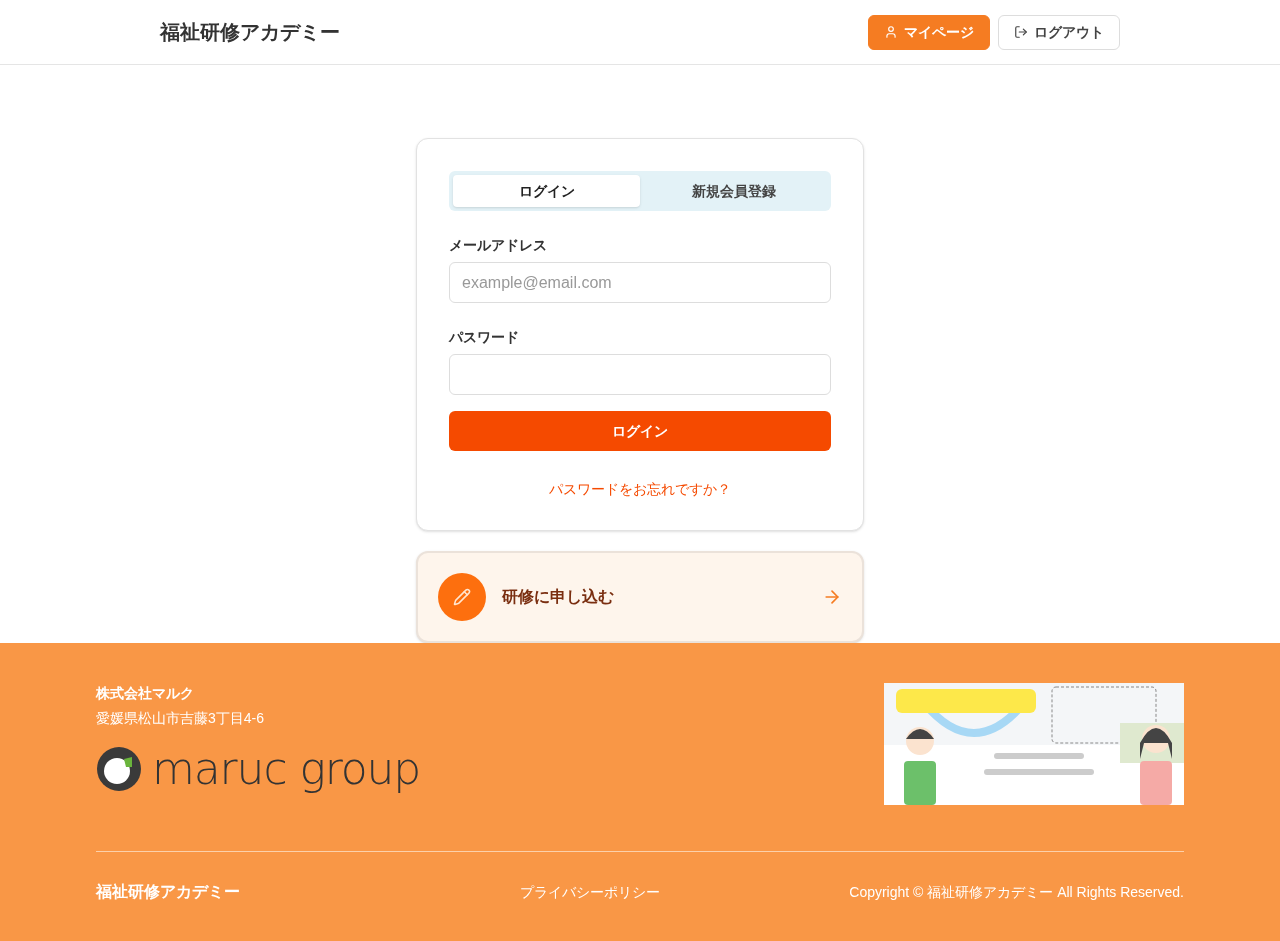 This screenshot has height=941, width=1280. Describe the element at coordinates (1059, 32) in the screenshot. I see `logout-button: ログアウト` at that location.